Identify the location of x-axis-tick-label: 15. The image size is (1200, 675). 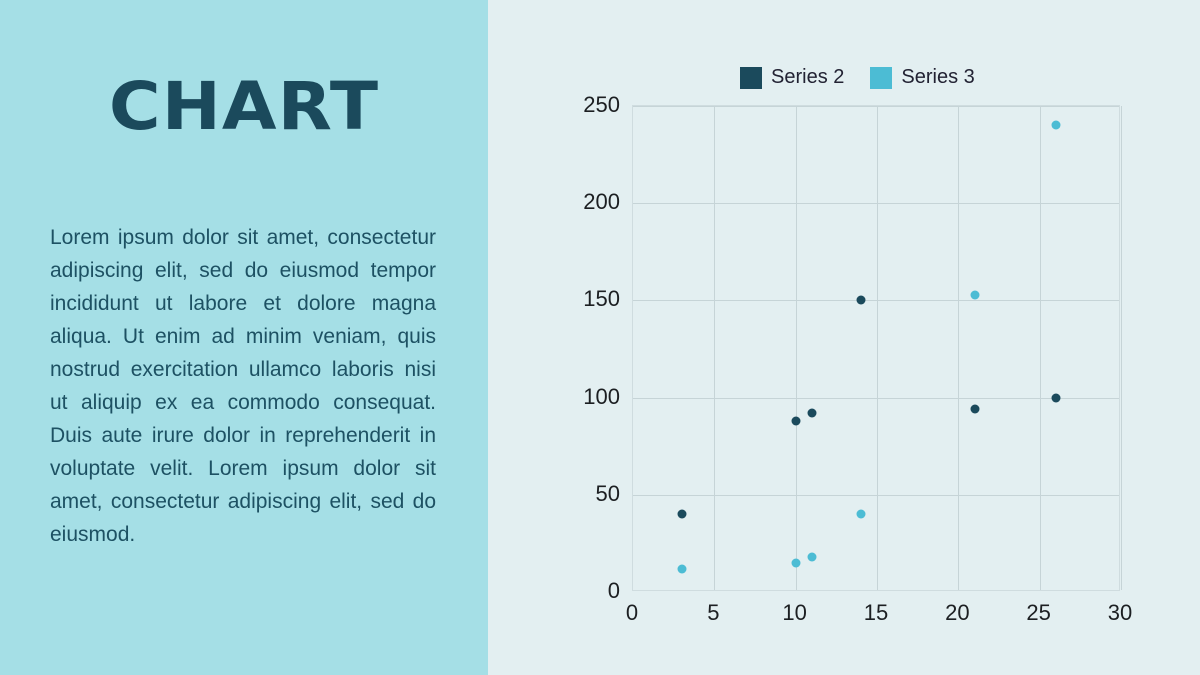
(876, 612).